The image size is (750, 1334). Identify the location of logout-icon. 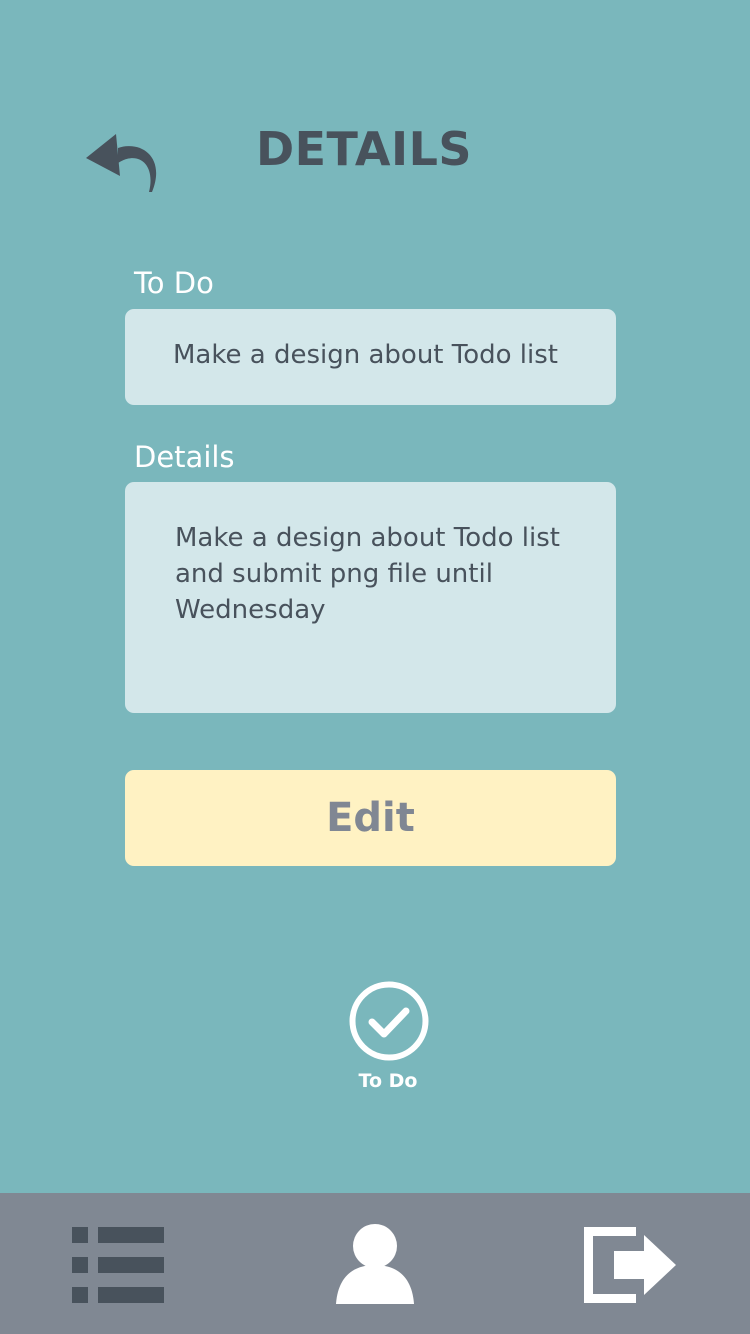
(630, 1265).